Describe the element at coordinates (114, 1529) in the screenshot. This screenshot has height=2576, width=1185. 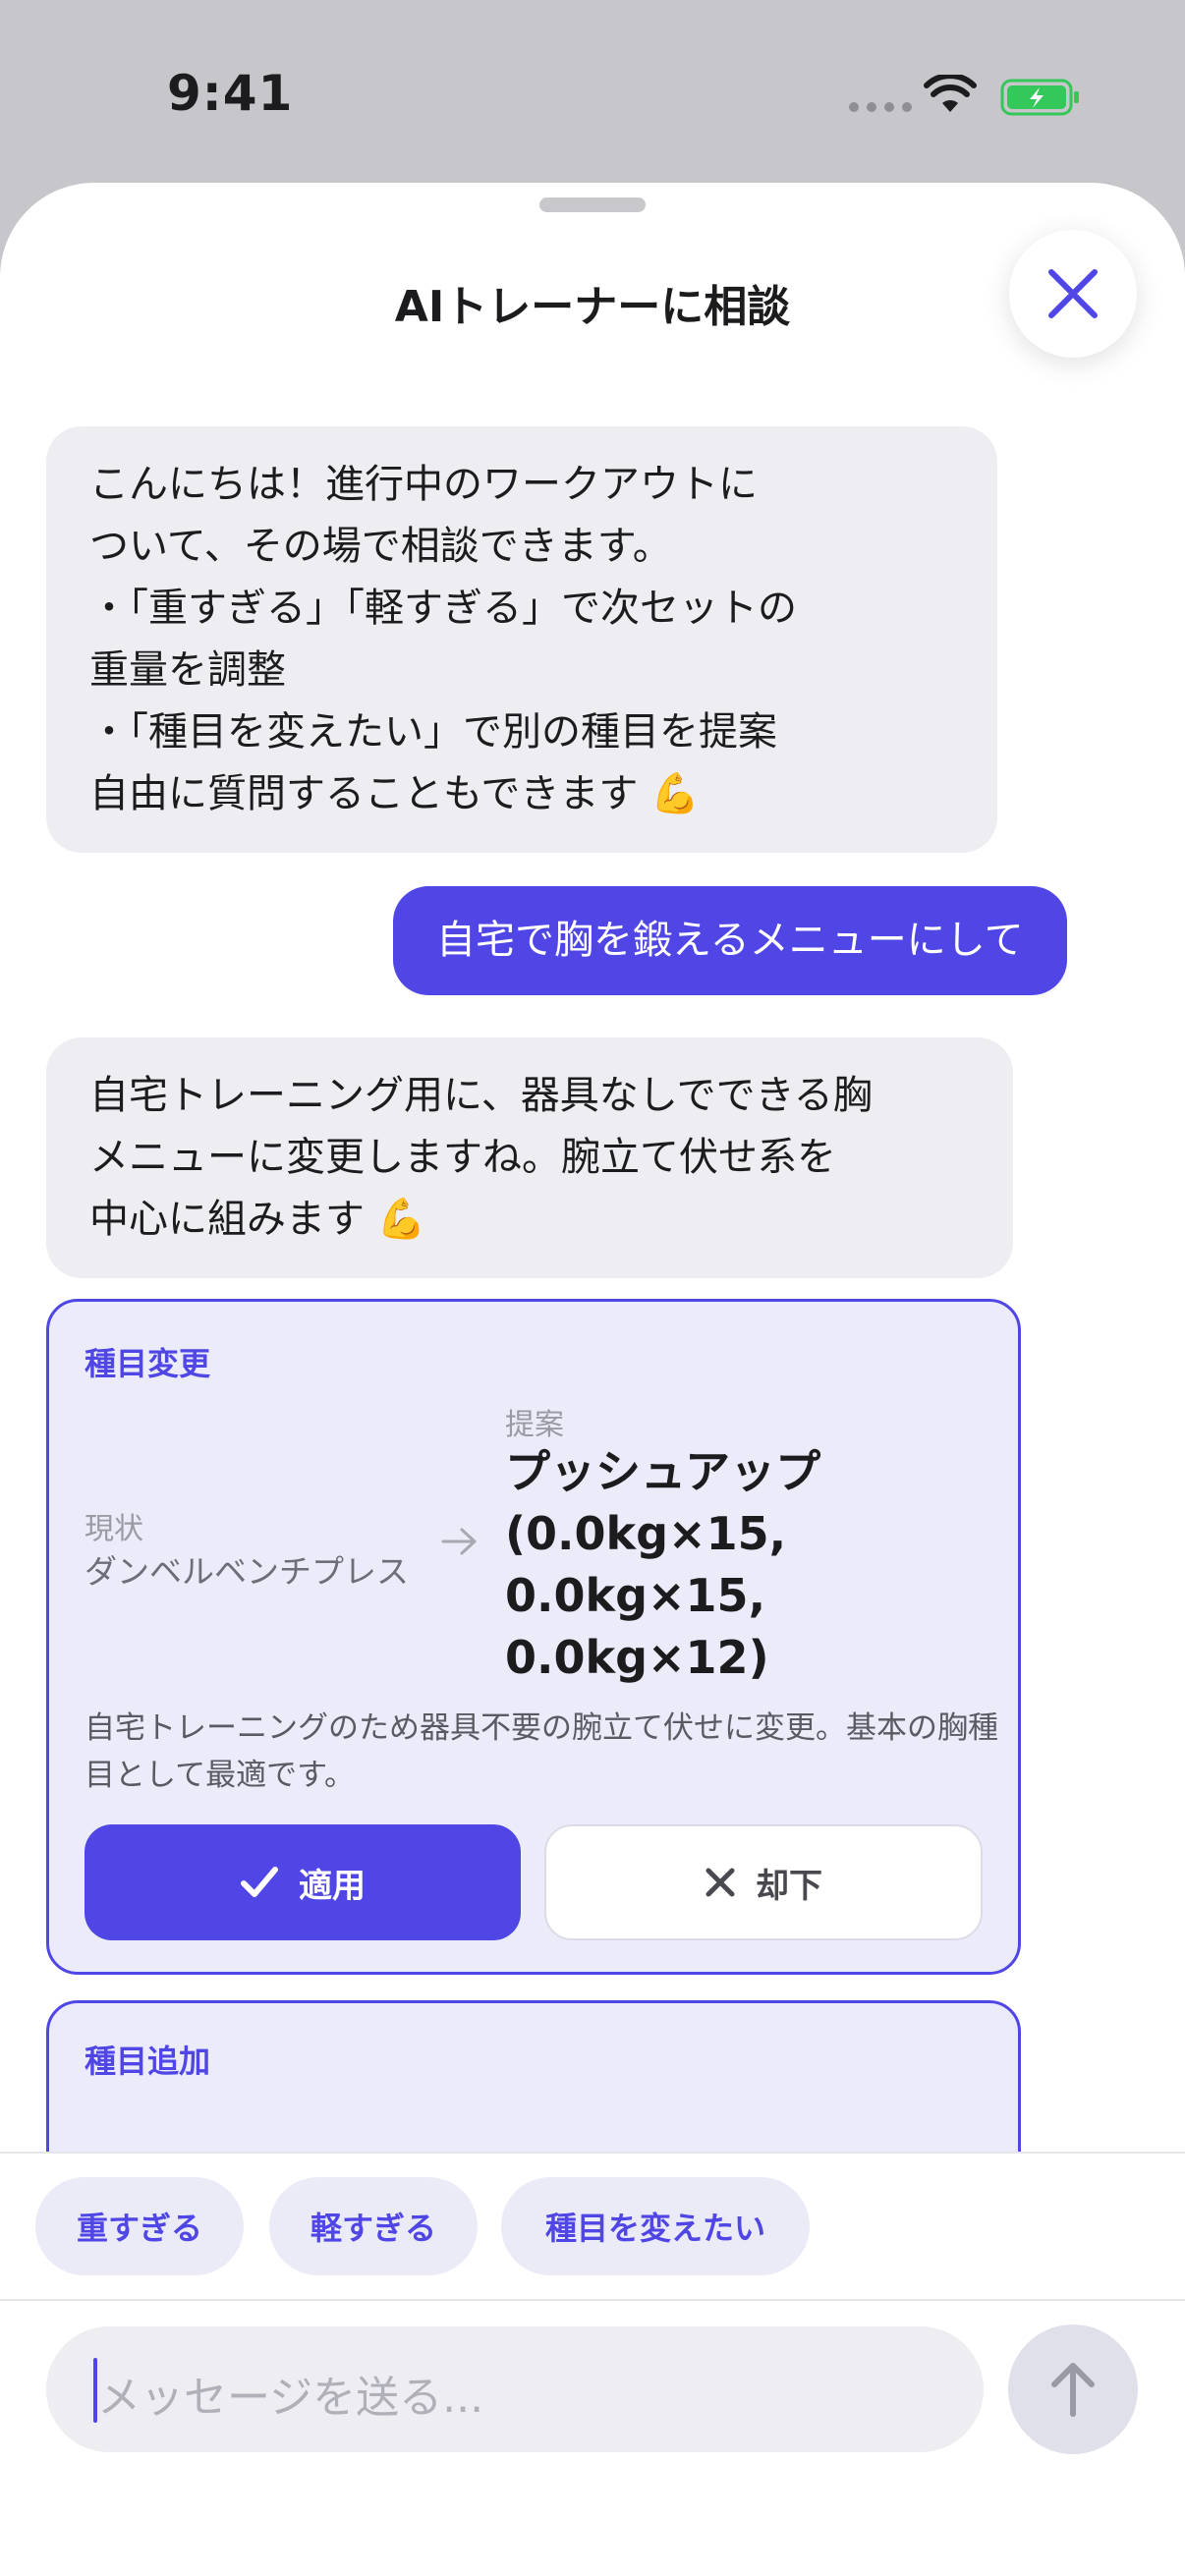
I see `current-label: 現状` at that location.